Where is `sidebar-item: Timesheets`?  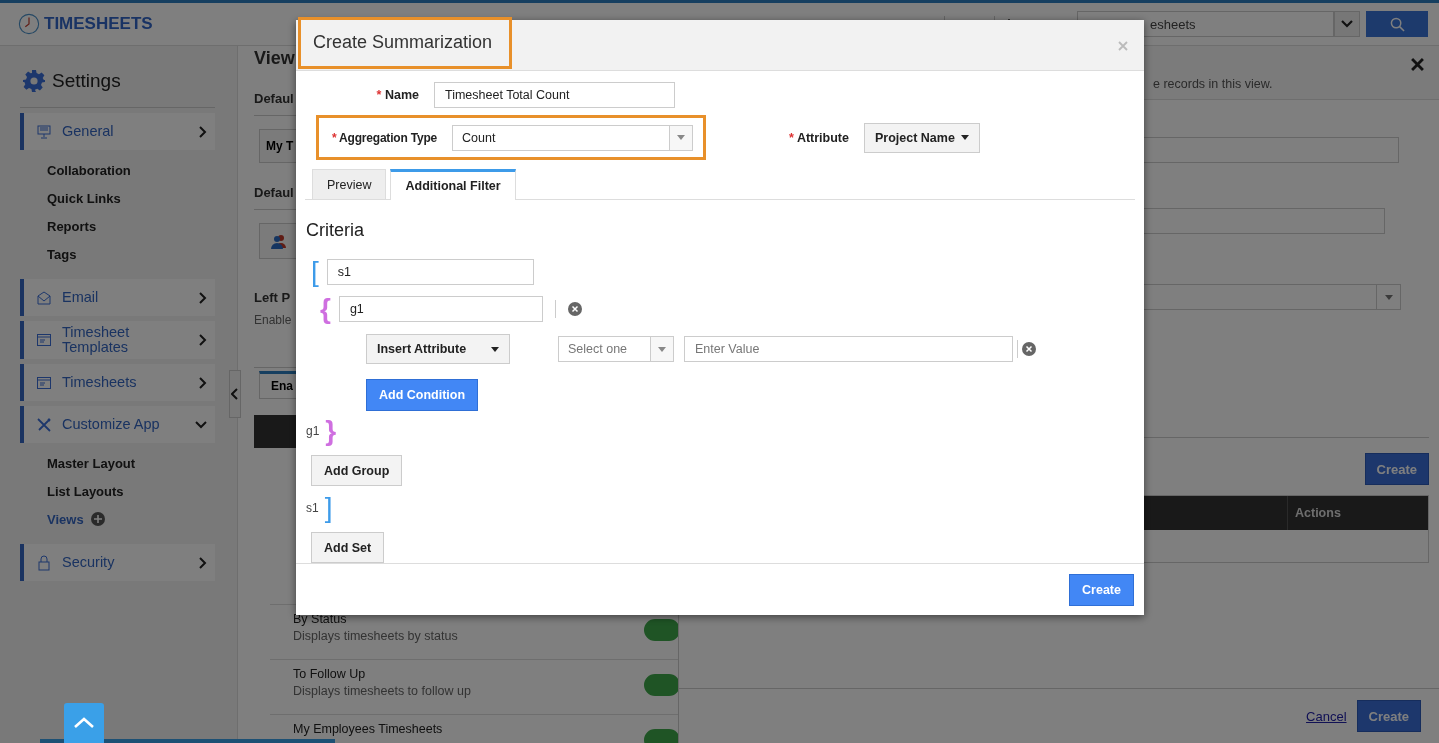 sidebar-item: Timesheets is located at coordinates (117, 382).